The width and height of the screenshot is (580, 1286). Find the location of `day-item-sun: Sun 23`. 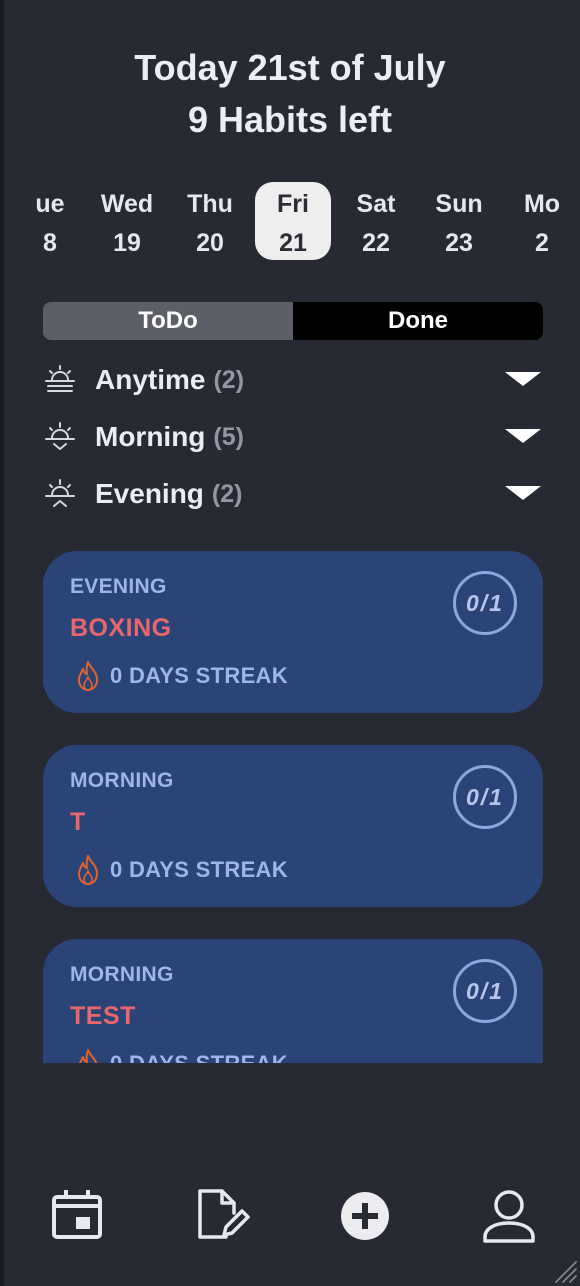

day-item-sun: Sun 23 is located at coordinates (459, 221).